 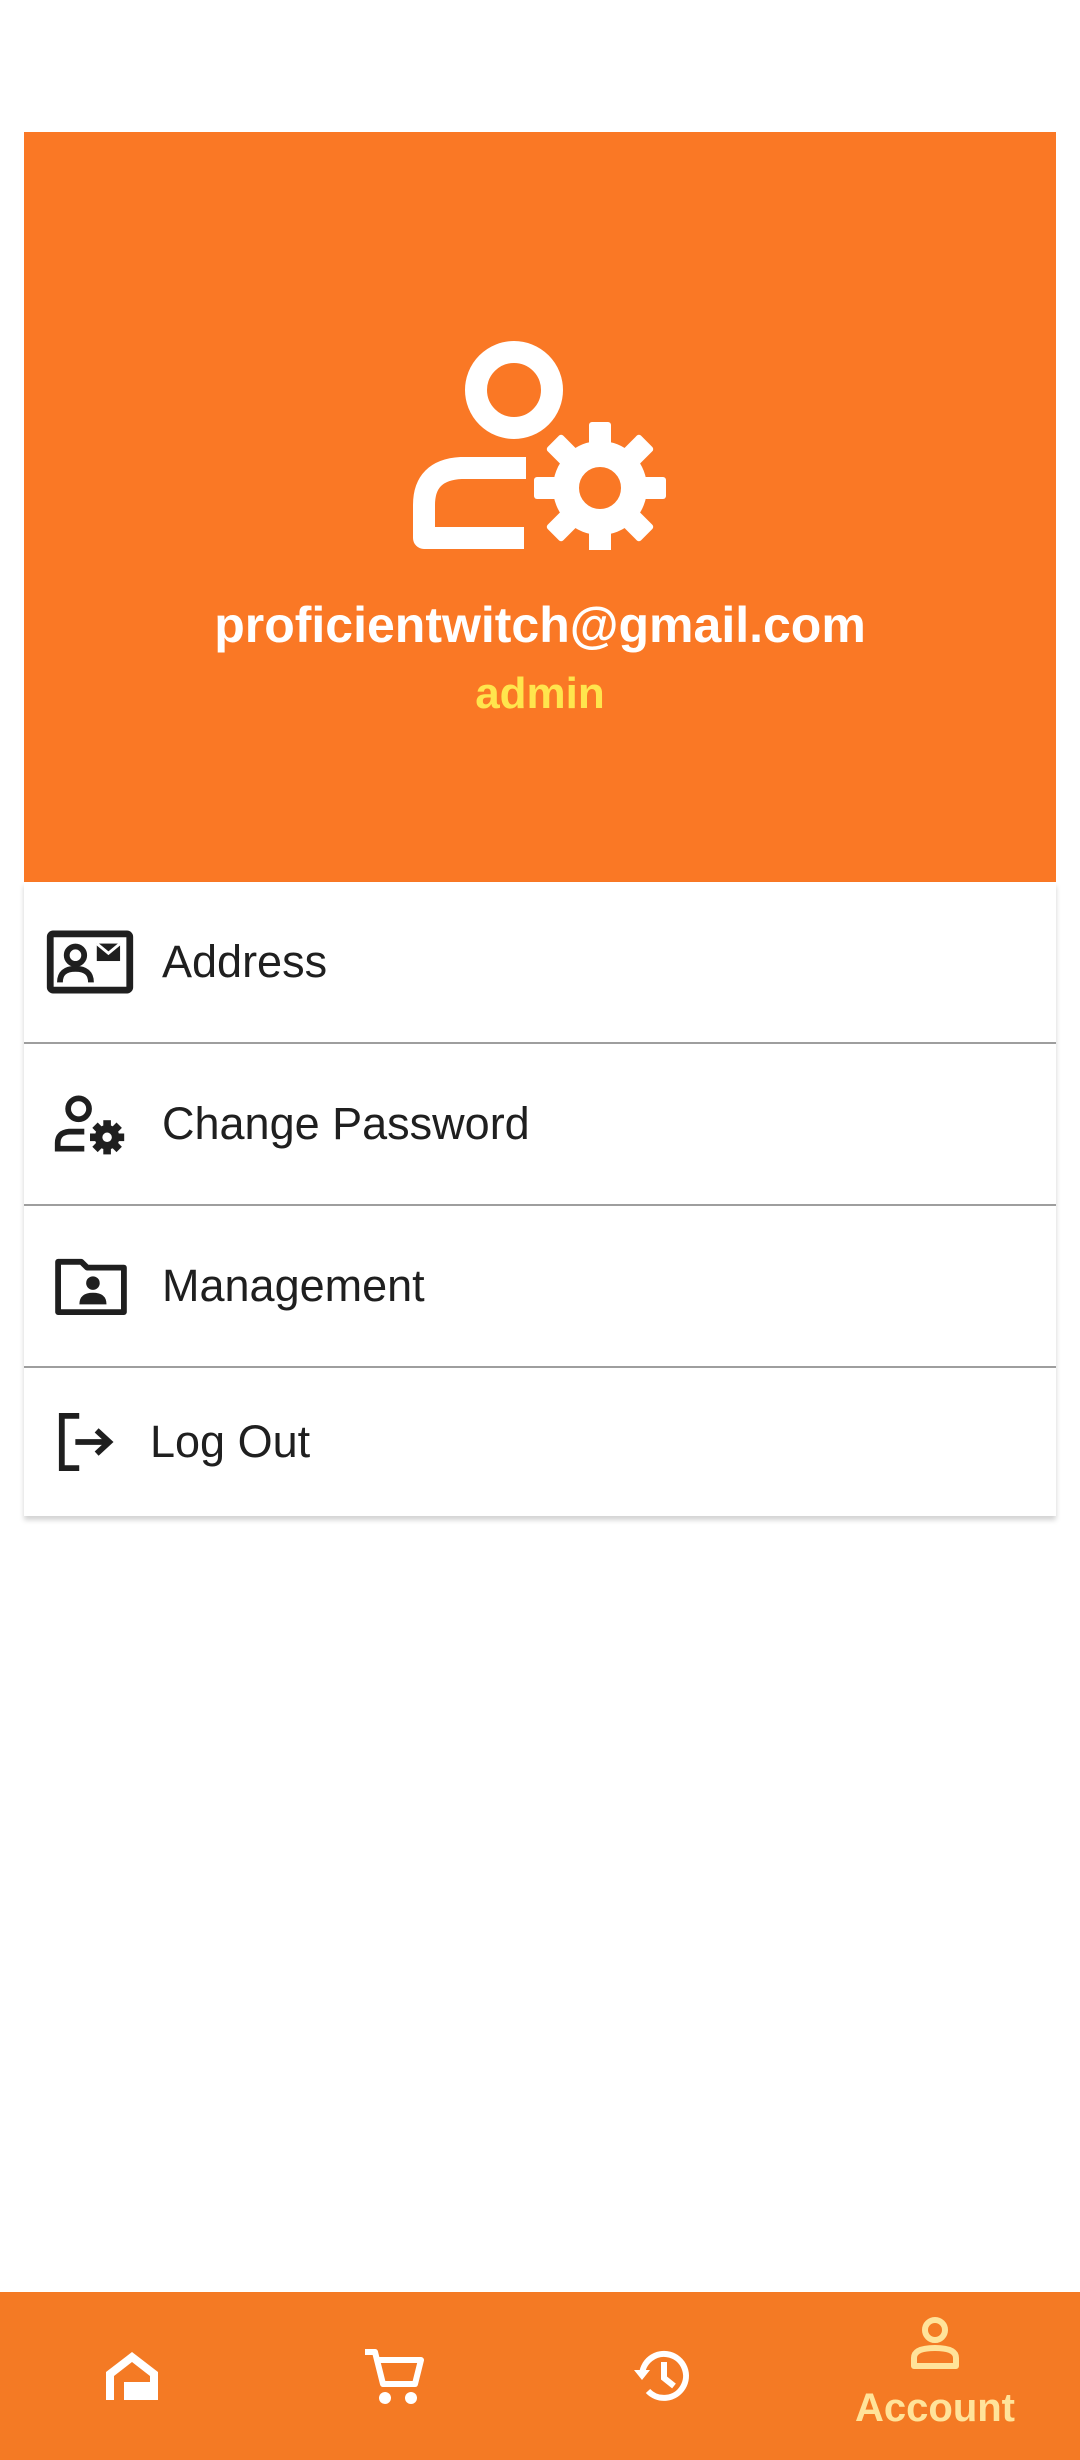 I want to click on profile-email: proficientwitch@gmail.com, so click(x=540, y=625).